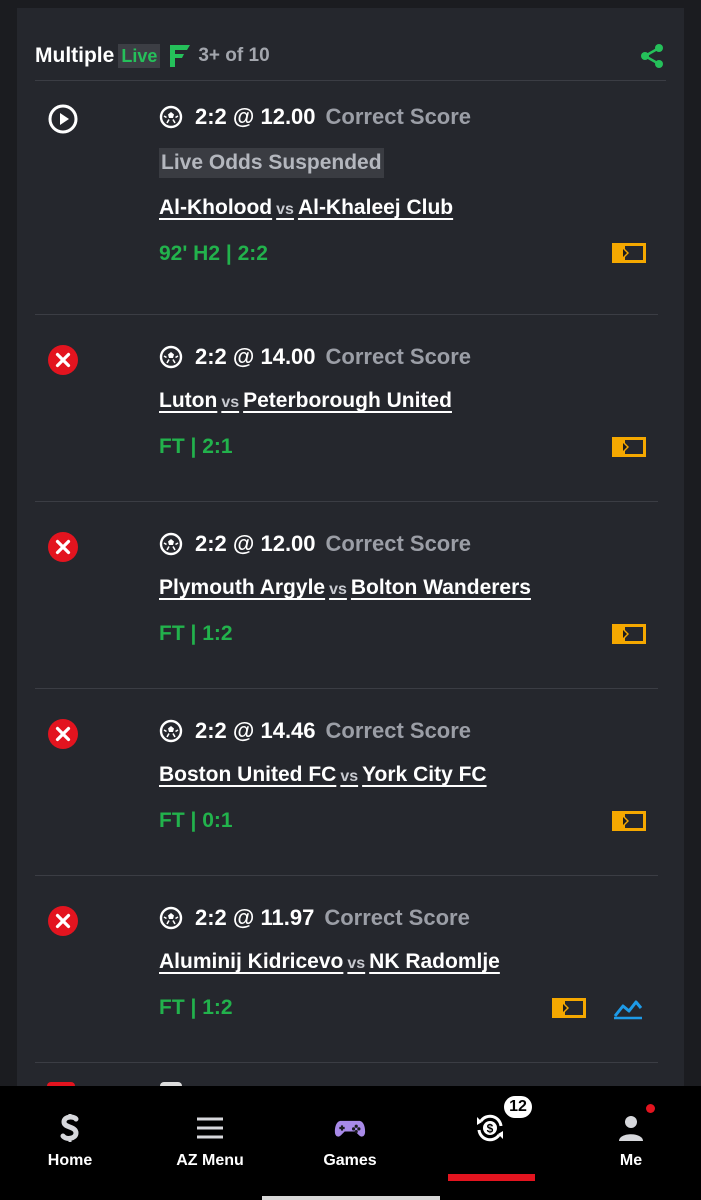 The width and height of the screenshot is (701, 1200). I want to click on bottom-navigation: Home AZ Menu Games $ 12 Me, so click(350, 1143).